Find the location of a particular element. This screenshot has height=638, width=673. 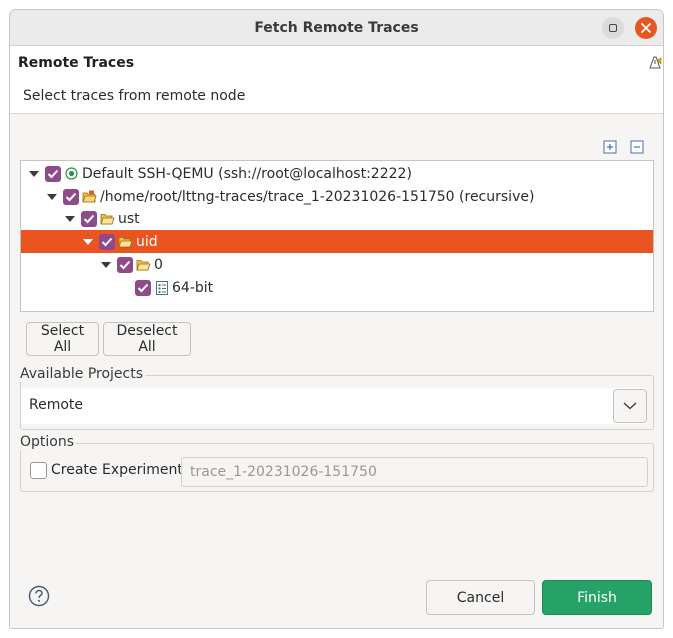

select-all-button: Select All is located at coordinates (62, 339).